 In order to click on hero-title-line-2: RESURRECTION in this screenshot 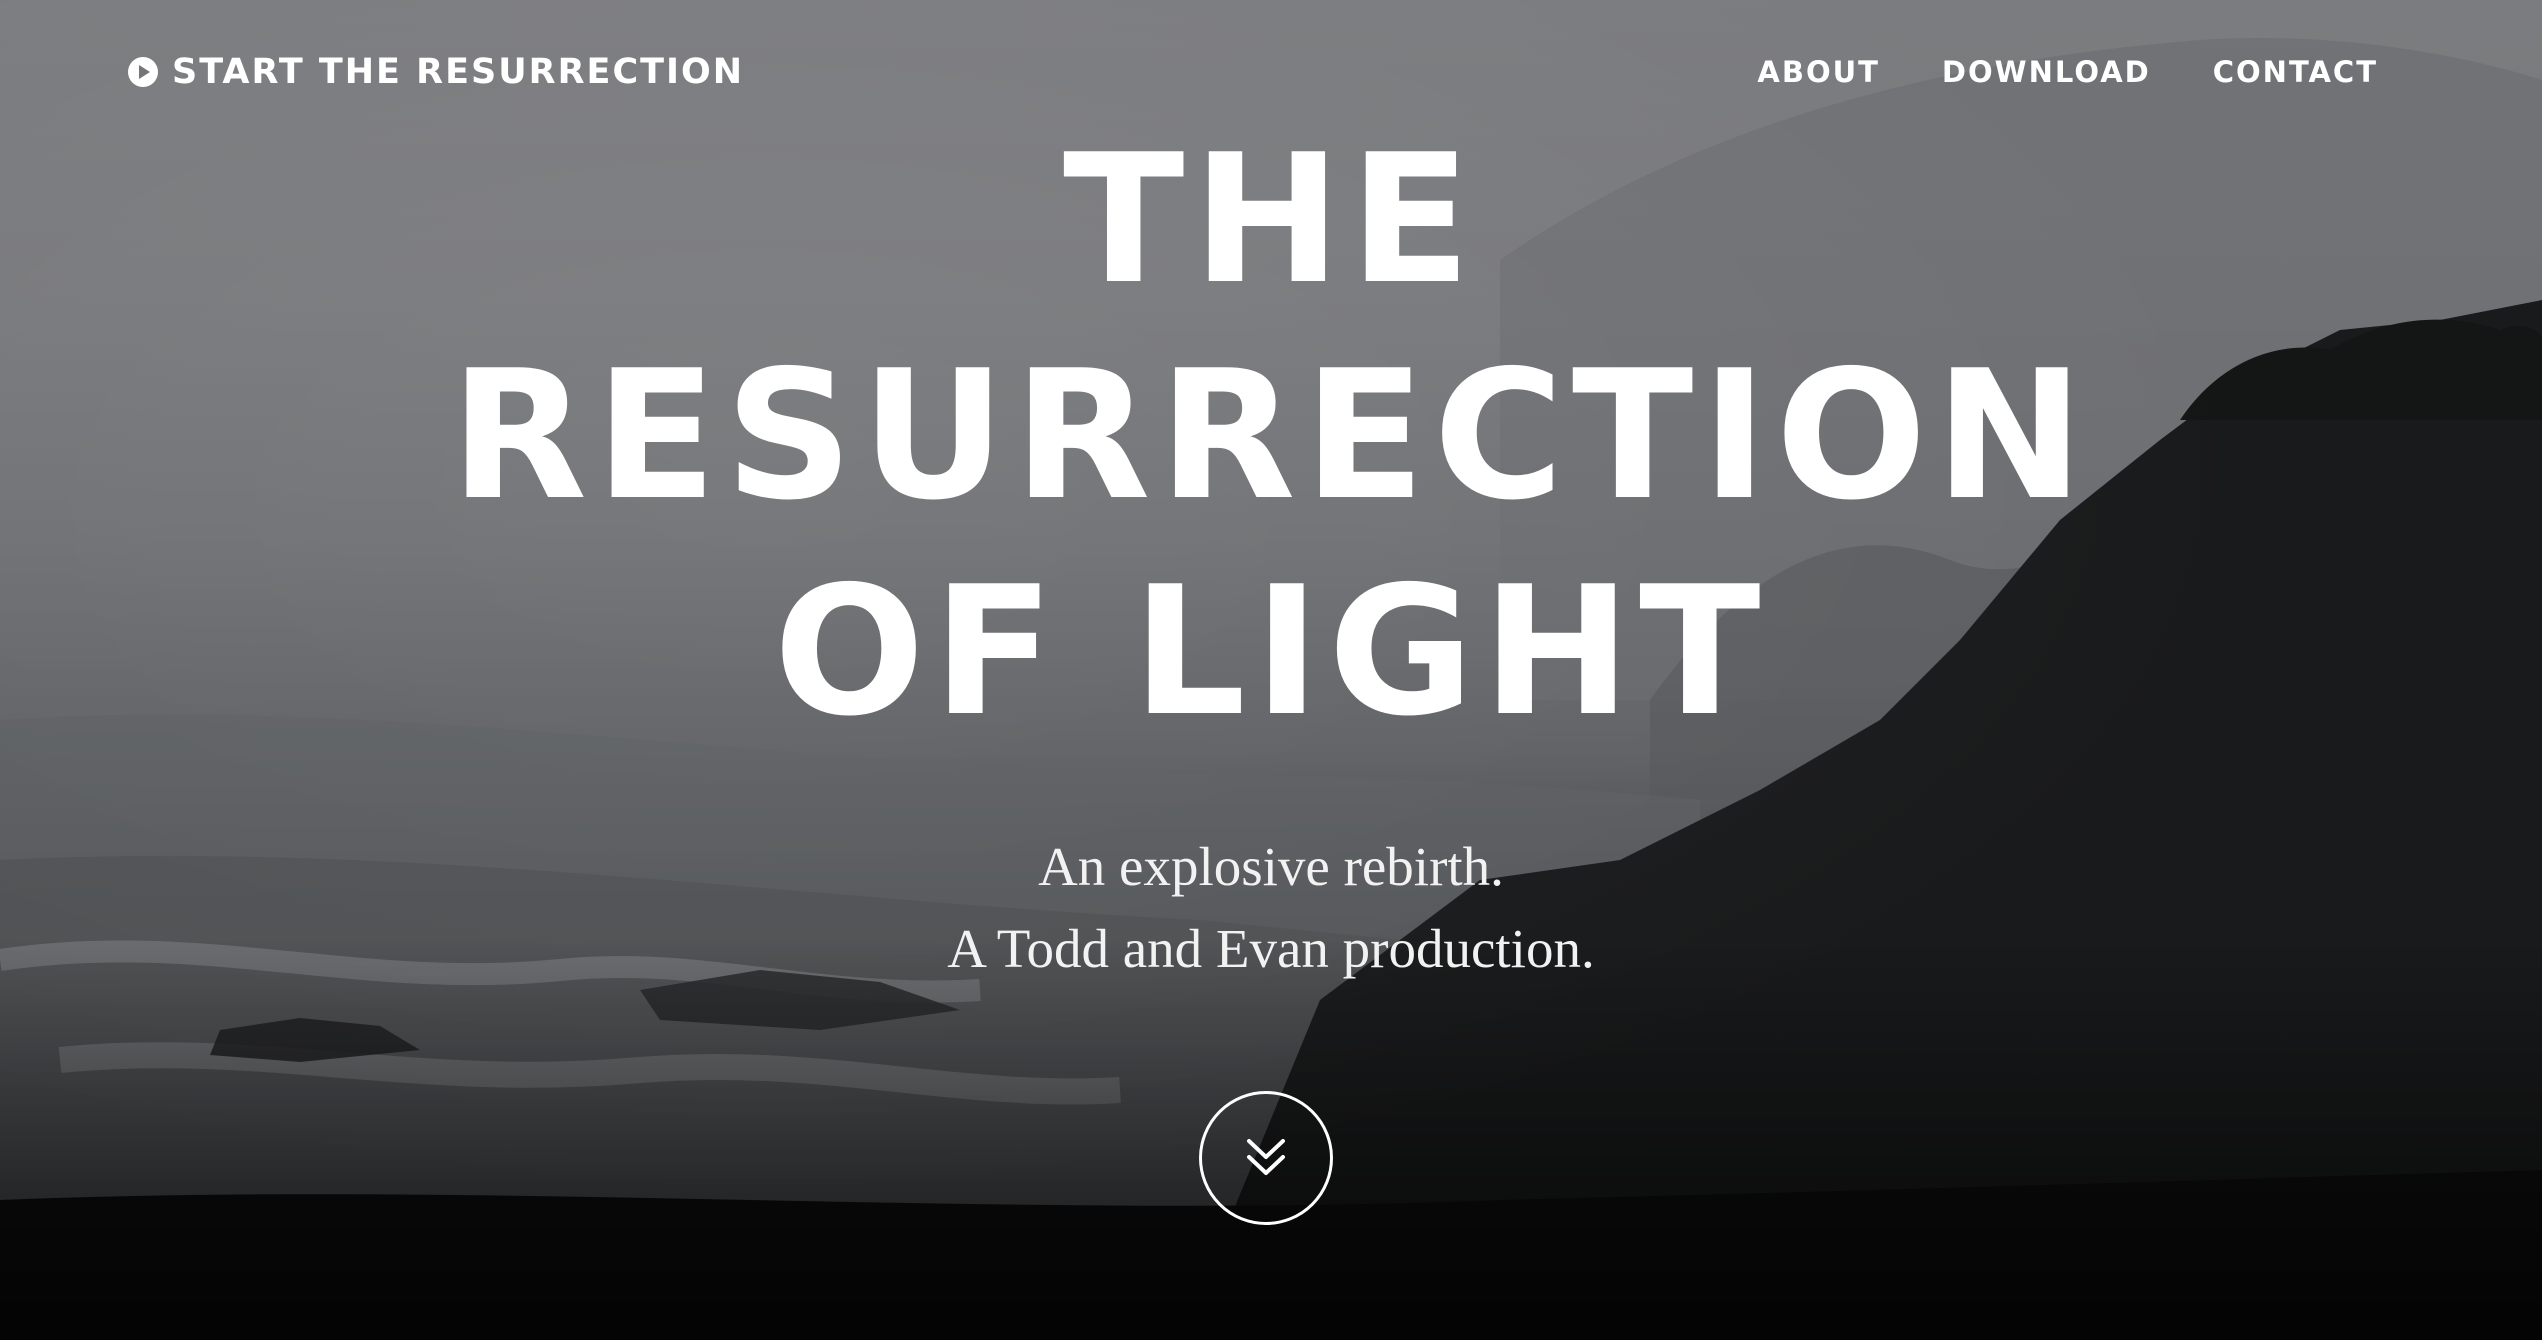, I will do `click(1271, 435)`.